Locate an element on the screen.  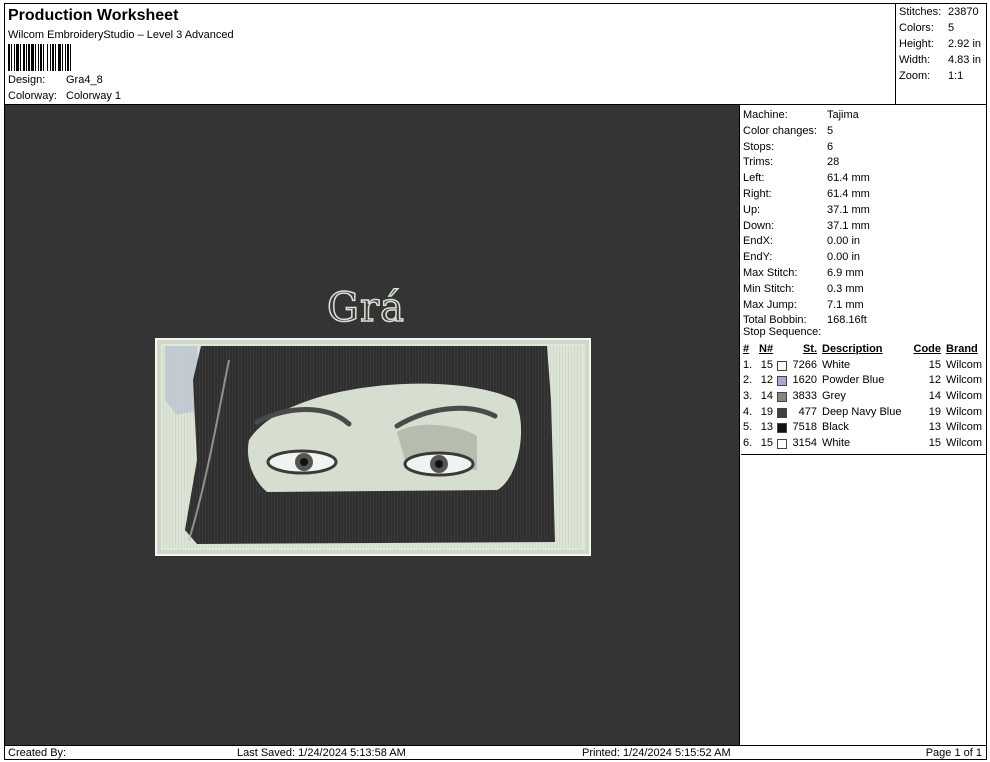
created-by: Created By: is located at coordinates (37, 753).